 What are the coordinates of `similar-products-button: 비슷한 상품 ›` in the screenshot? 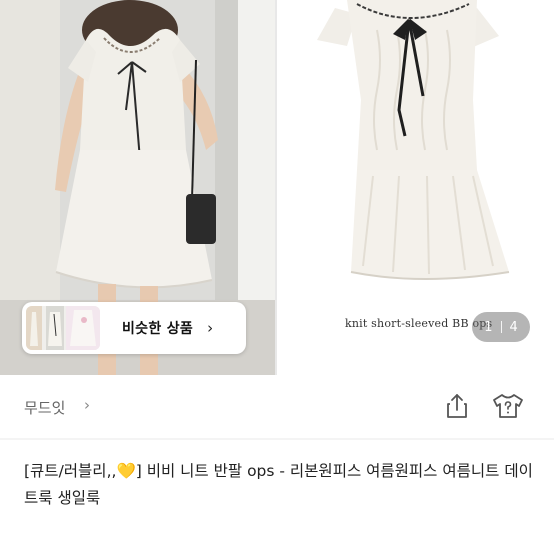 It's located at (134, 328).